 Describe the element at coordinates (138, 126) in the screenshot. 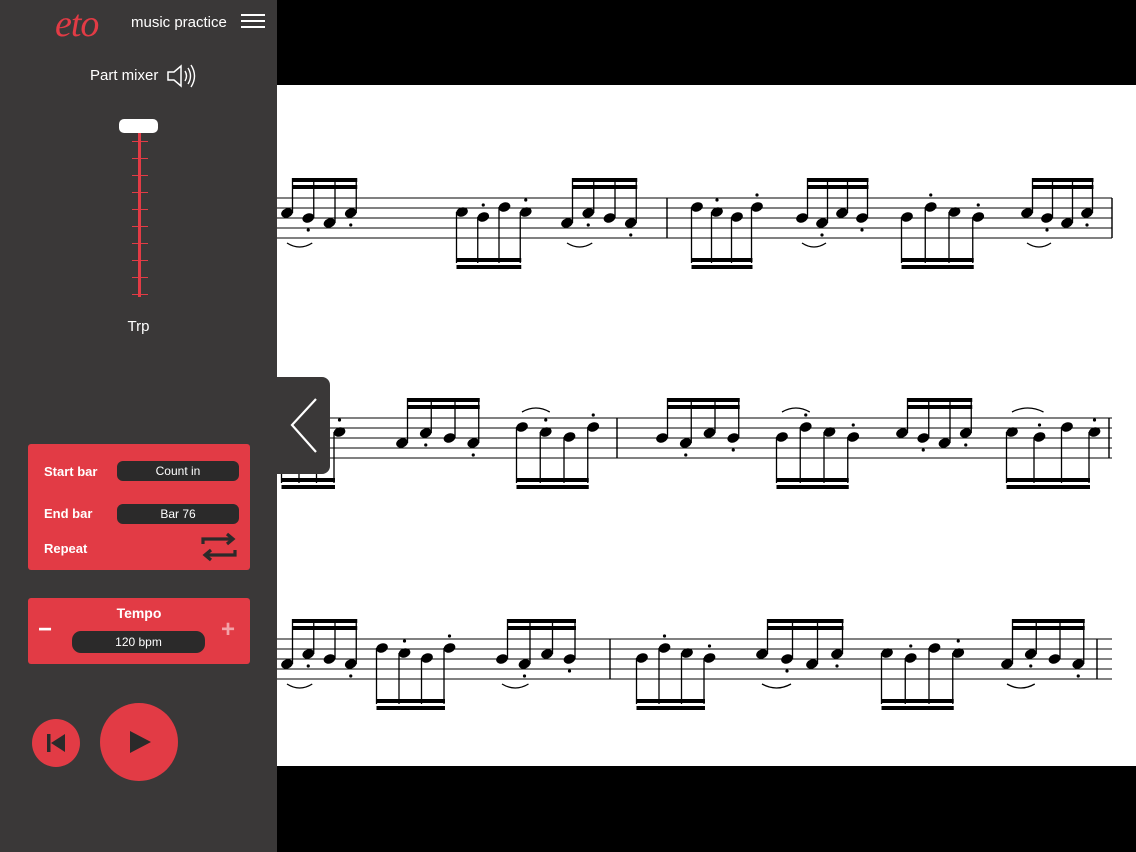

I see `fader-knob` at that location.